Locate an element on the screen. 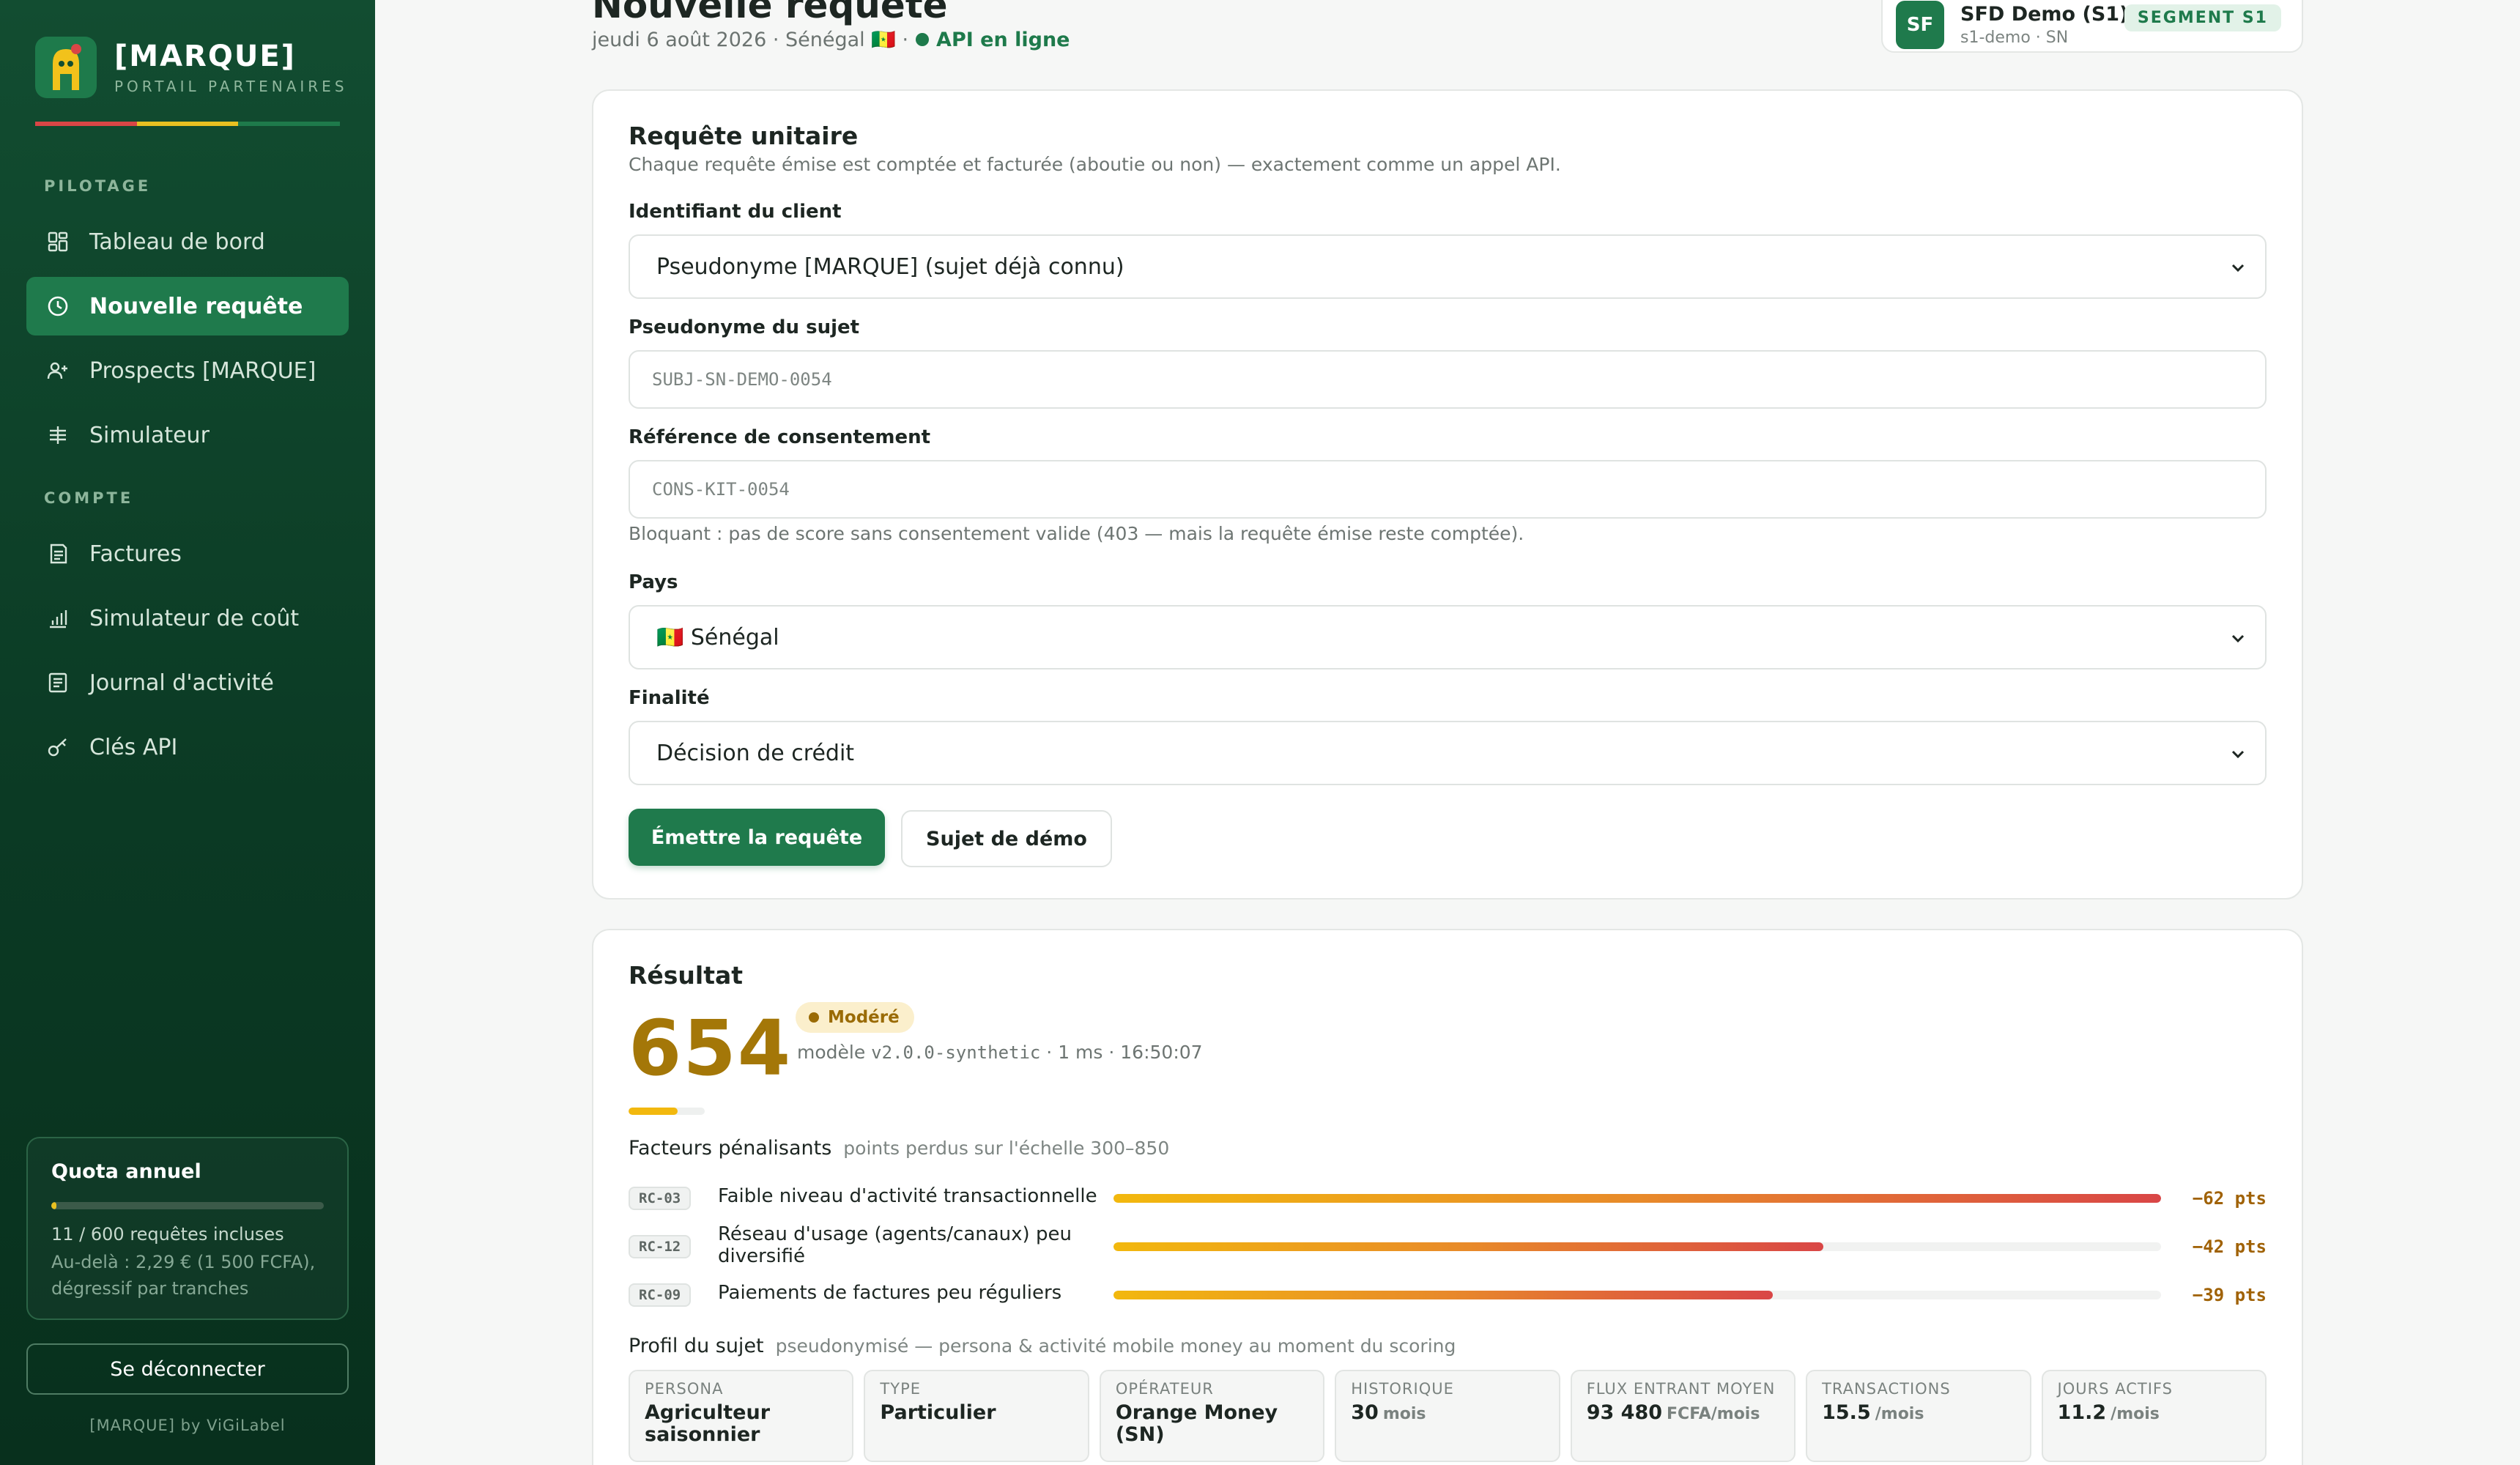 The image size is (2520, 1465). score-gauge-fill is located at coordinates (653, 1112).